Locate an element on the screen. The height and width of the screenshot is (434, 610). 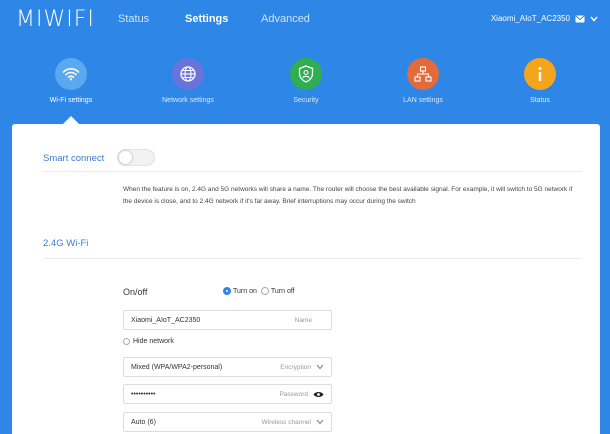
onoff-label: On/off is located at coordinates (135, 292).